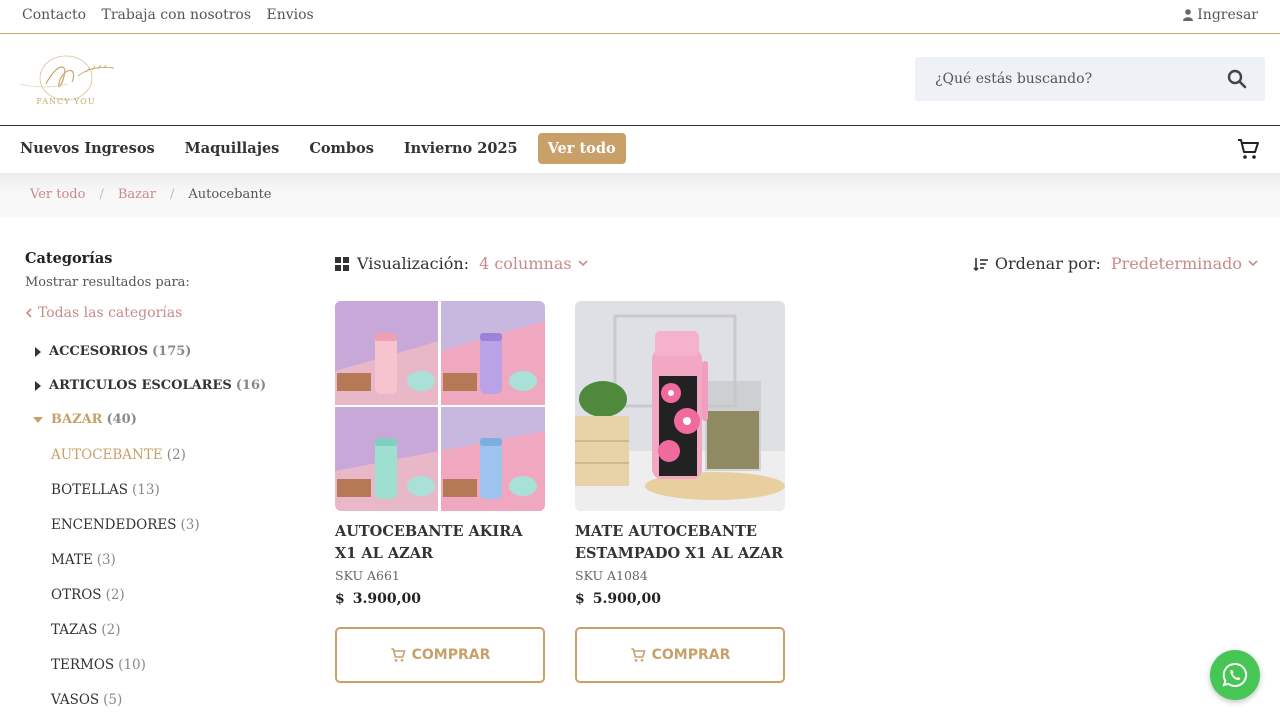 This screenshot has height=720, width=1280. I want to click on subcategory-autocebante: AUTOCEBANTE (2), so click(118, 455).